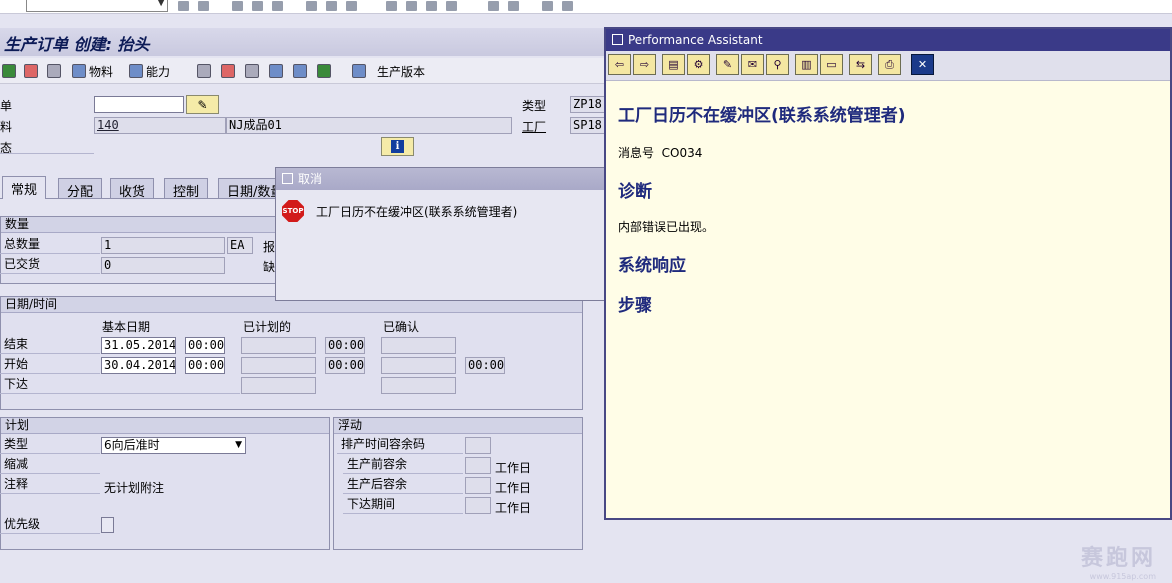 The width and height of the screenshot is (1172, 583). I want to click on capacity-icon, so click(136, 71).